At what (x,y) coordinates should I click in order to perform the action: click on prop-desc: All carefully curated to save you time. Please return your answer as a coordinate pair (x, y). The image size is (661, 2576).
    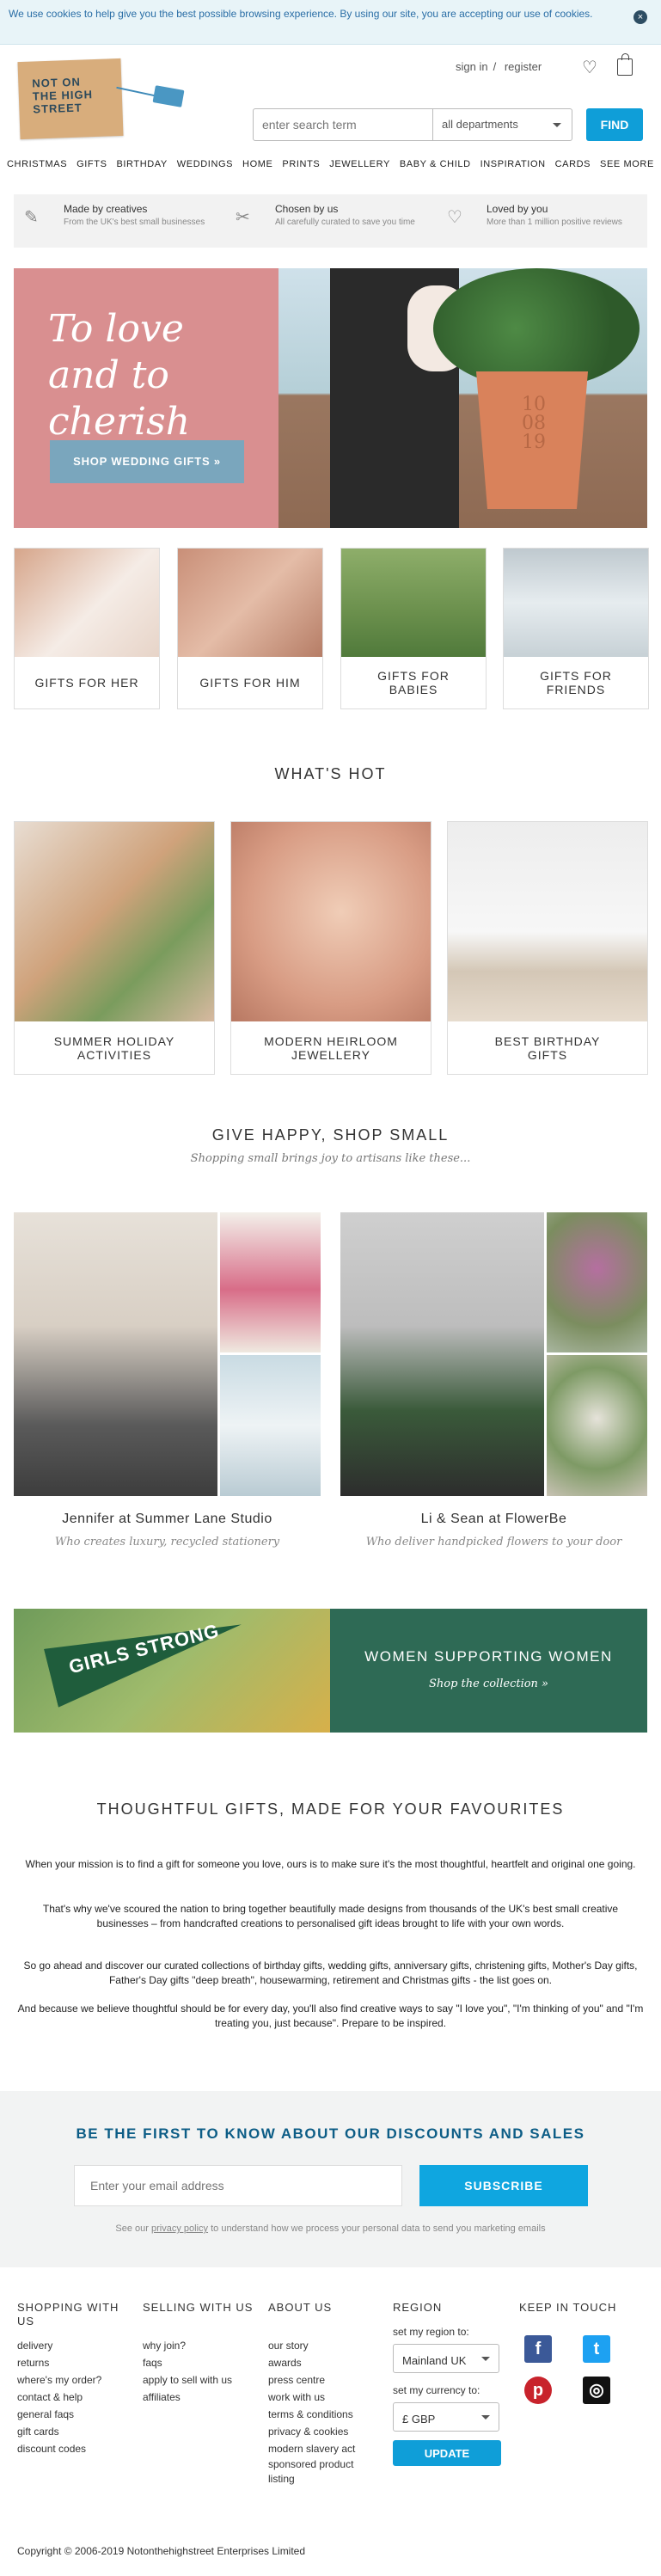
    Looking at the image, I should click on (345, 222).